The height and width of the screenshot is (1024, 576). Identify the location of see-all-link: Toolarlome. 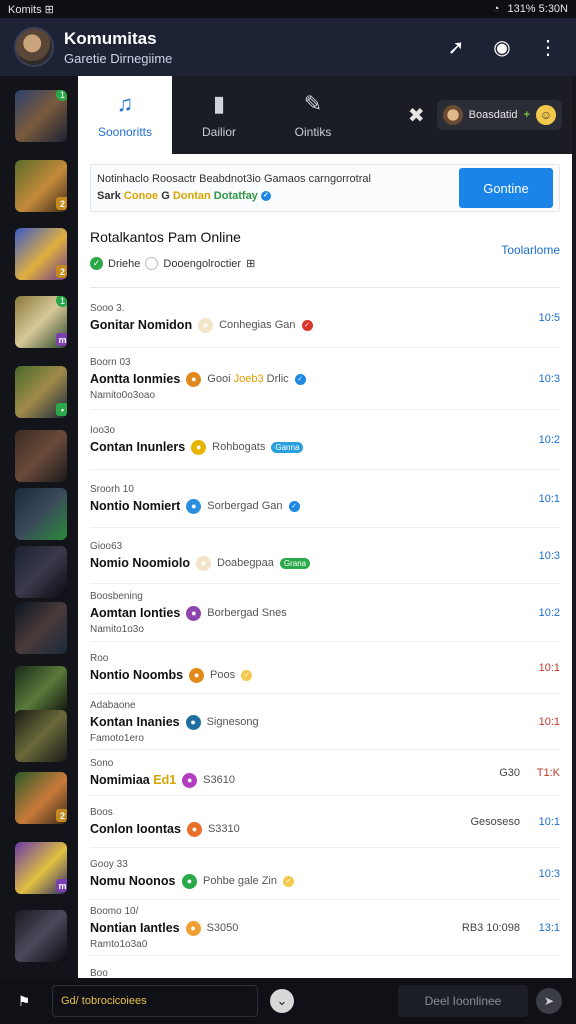
(530, 250).